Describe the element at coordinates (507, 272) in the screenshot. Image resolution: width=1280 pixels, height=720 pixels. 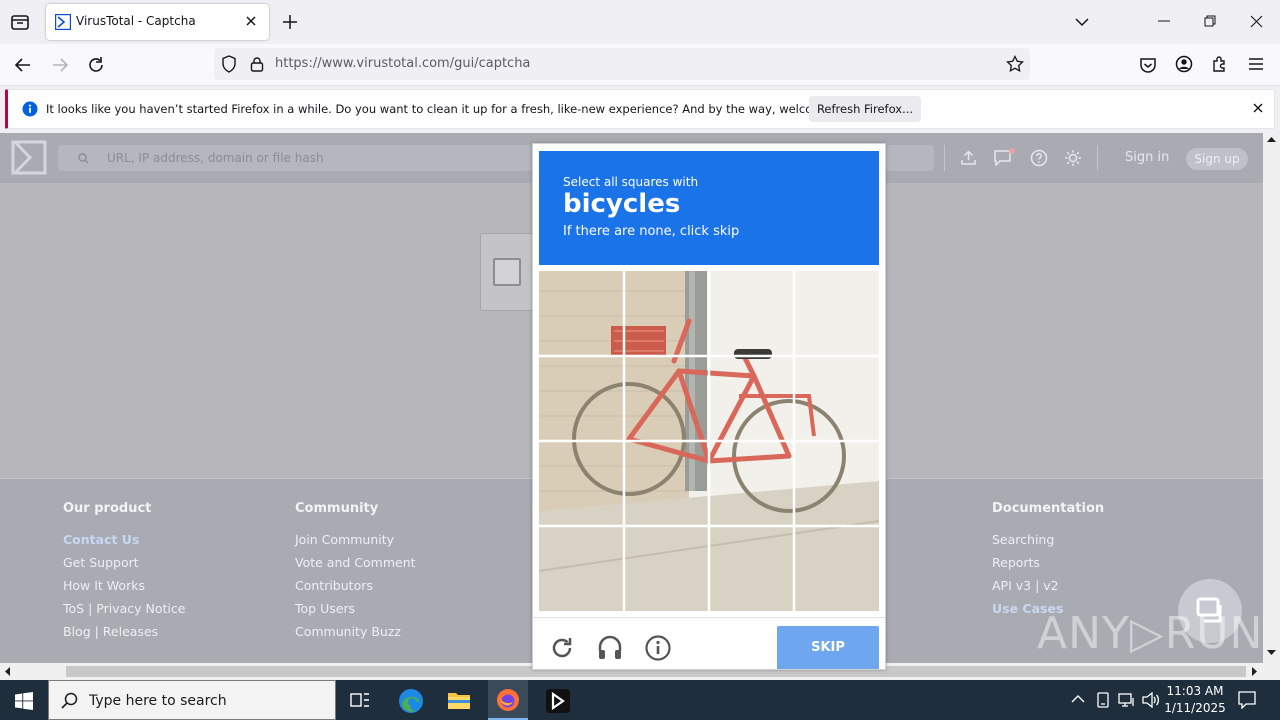
I see `recaptcha-checkbox` at that location.